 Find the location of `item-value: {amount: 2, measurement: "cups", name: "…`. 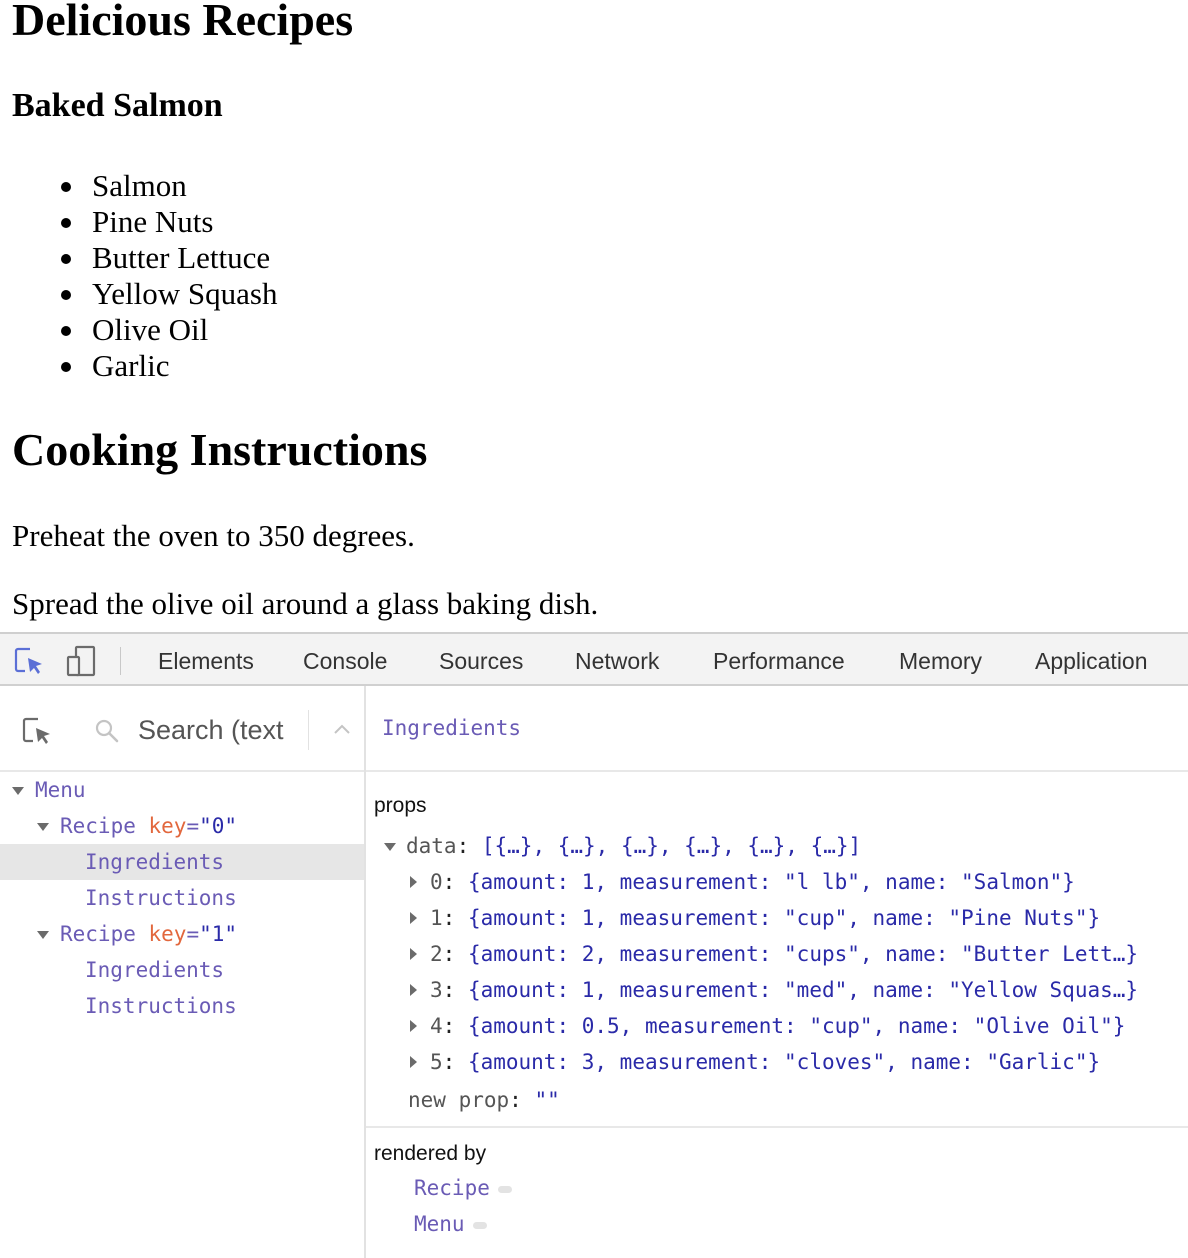

item-value: {amount: 2, measurement: "cups", name: "… is located at coordinates (803, 954).